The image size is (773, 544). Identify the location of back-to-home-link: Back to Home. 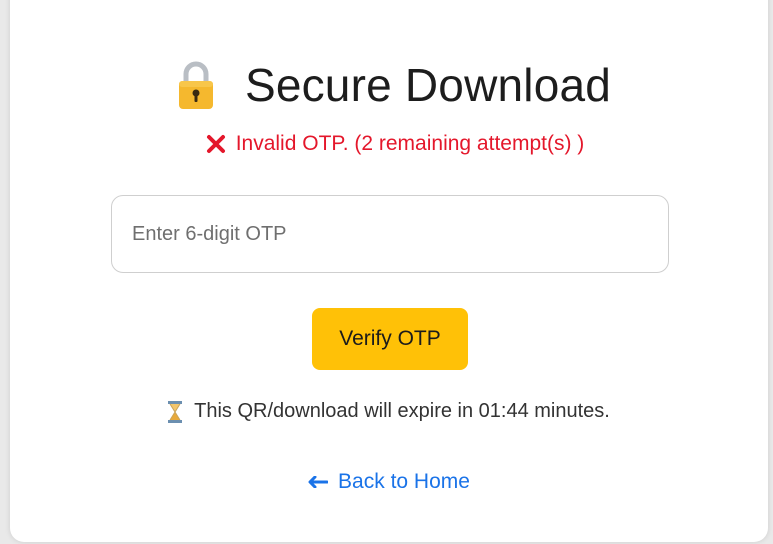
(389, 482).